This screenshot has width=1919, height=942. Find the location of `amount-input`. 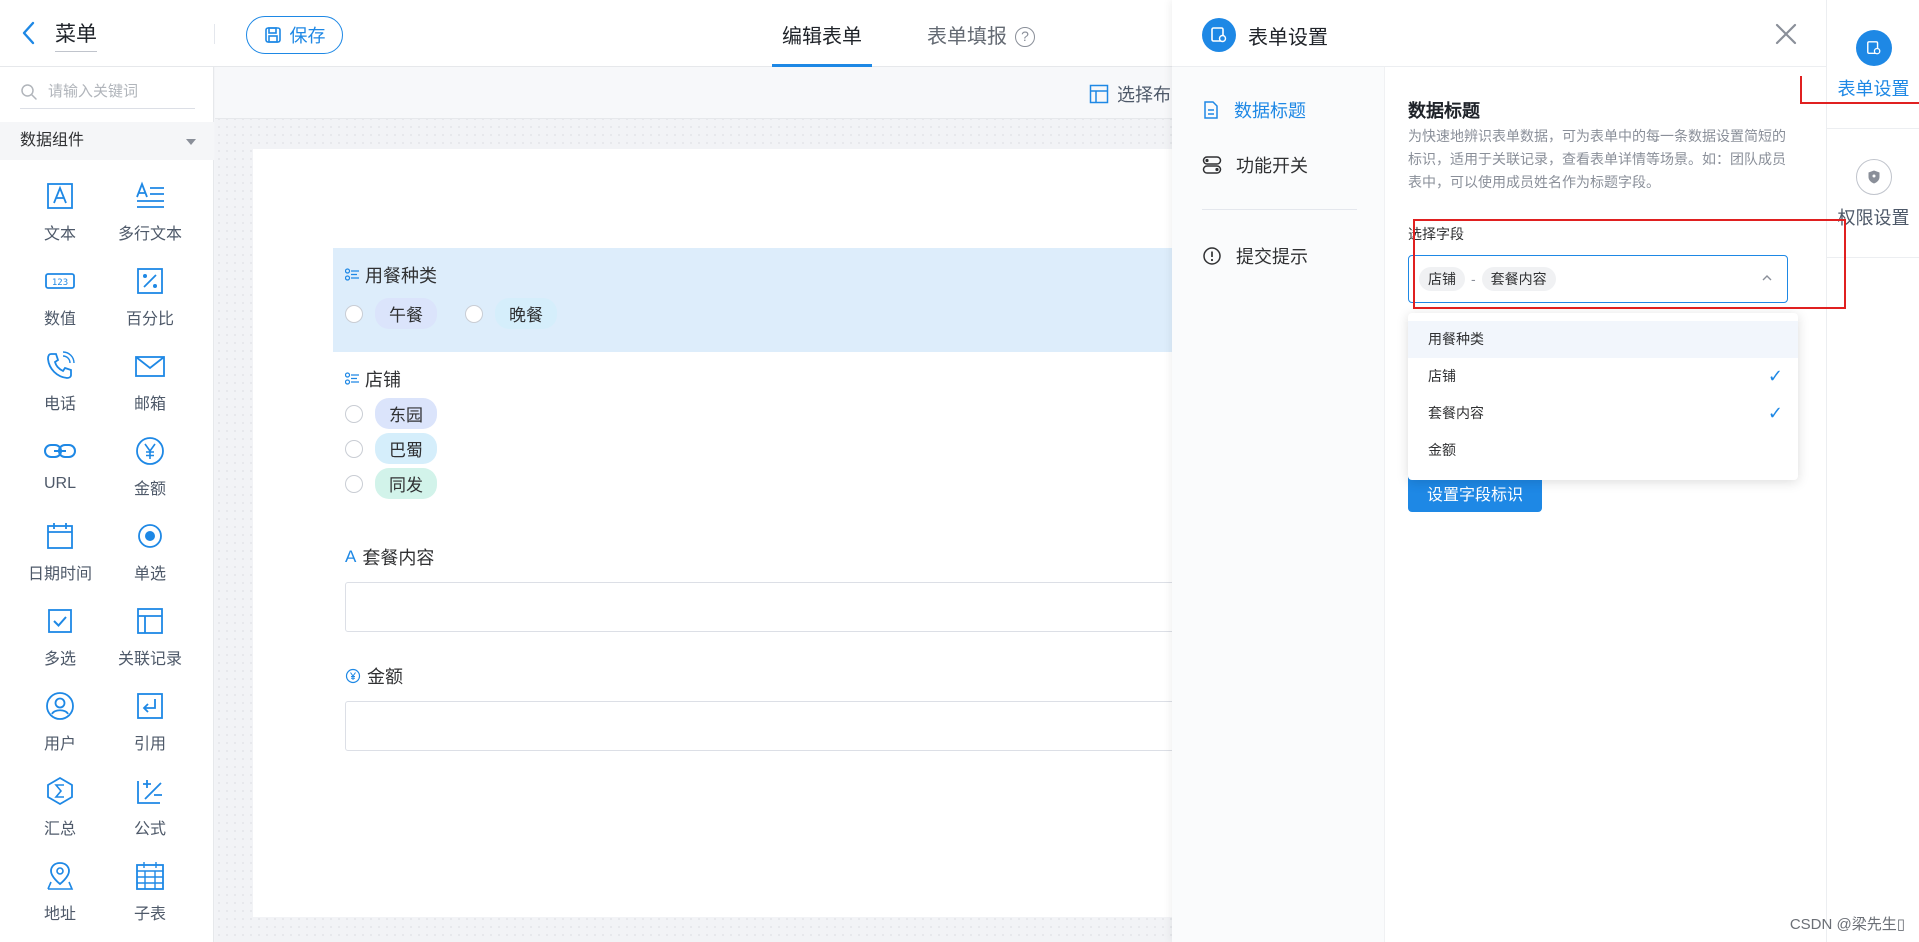

amount-input is located at coordinates (764, 726).